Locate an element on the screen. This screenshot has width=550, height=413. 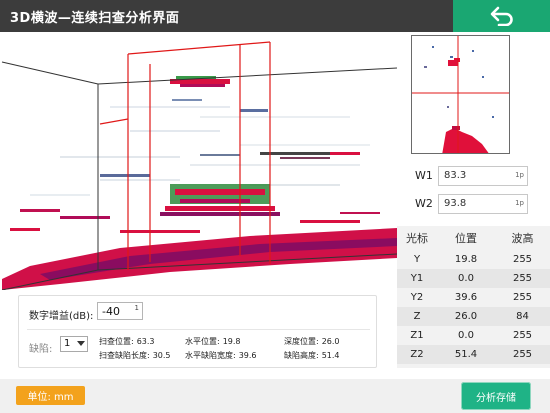
scan-noise is located at coordinates (200, 151).